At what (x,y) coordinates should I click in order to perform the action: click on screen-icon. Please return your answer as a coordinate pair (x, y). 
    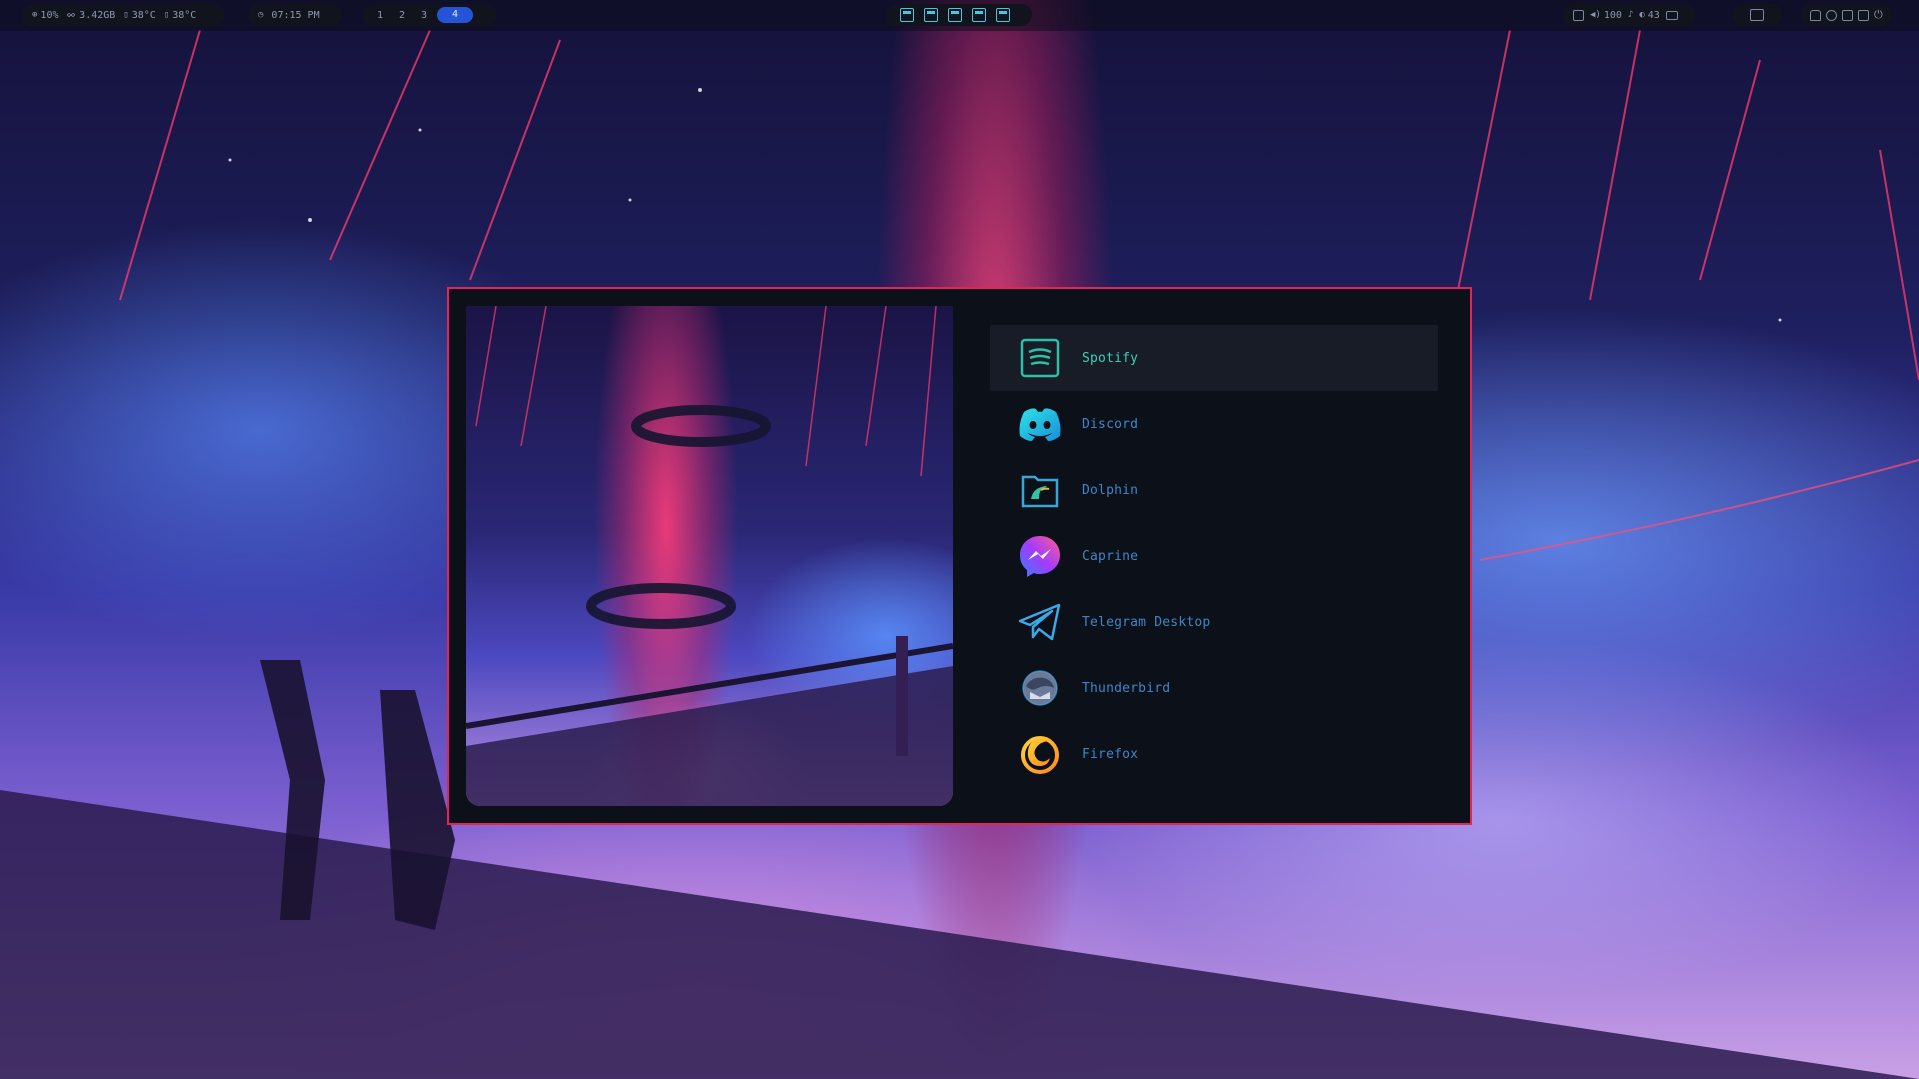
    Looking at the image, I should click on (1578, 15).